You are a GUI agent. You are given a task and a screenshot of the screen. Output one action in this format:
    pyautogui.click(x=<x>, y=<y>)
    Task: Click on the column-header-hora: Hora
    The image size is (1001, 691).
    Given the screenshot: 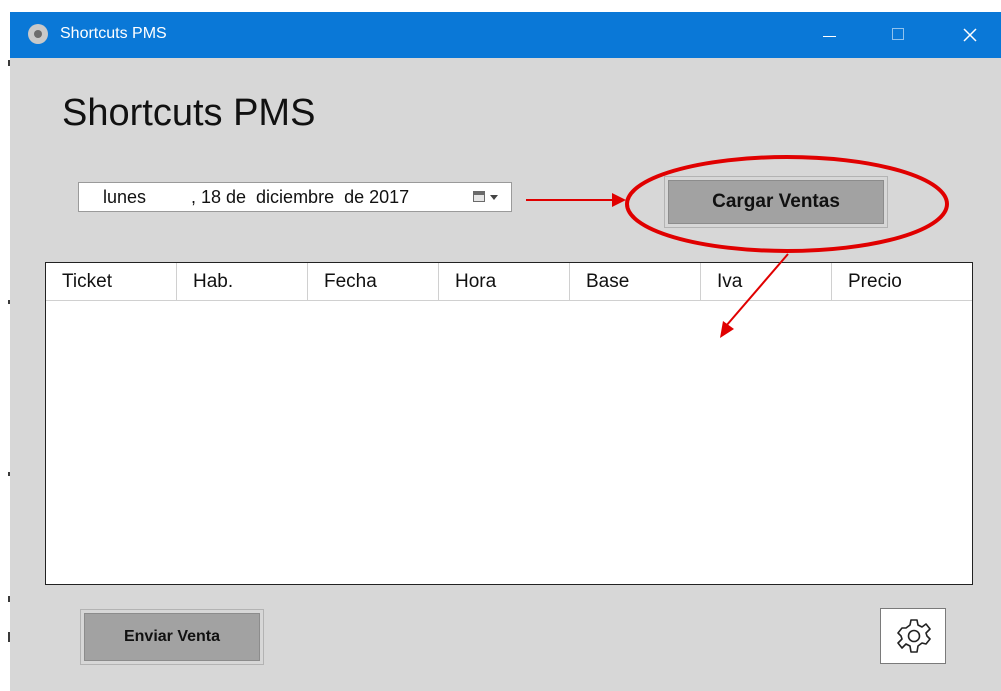 What is the action you would take?
    pyautogui.click(x=504, y=281)
    